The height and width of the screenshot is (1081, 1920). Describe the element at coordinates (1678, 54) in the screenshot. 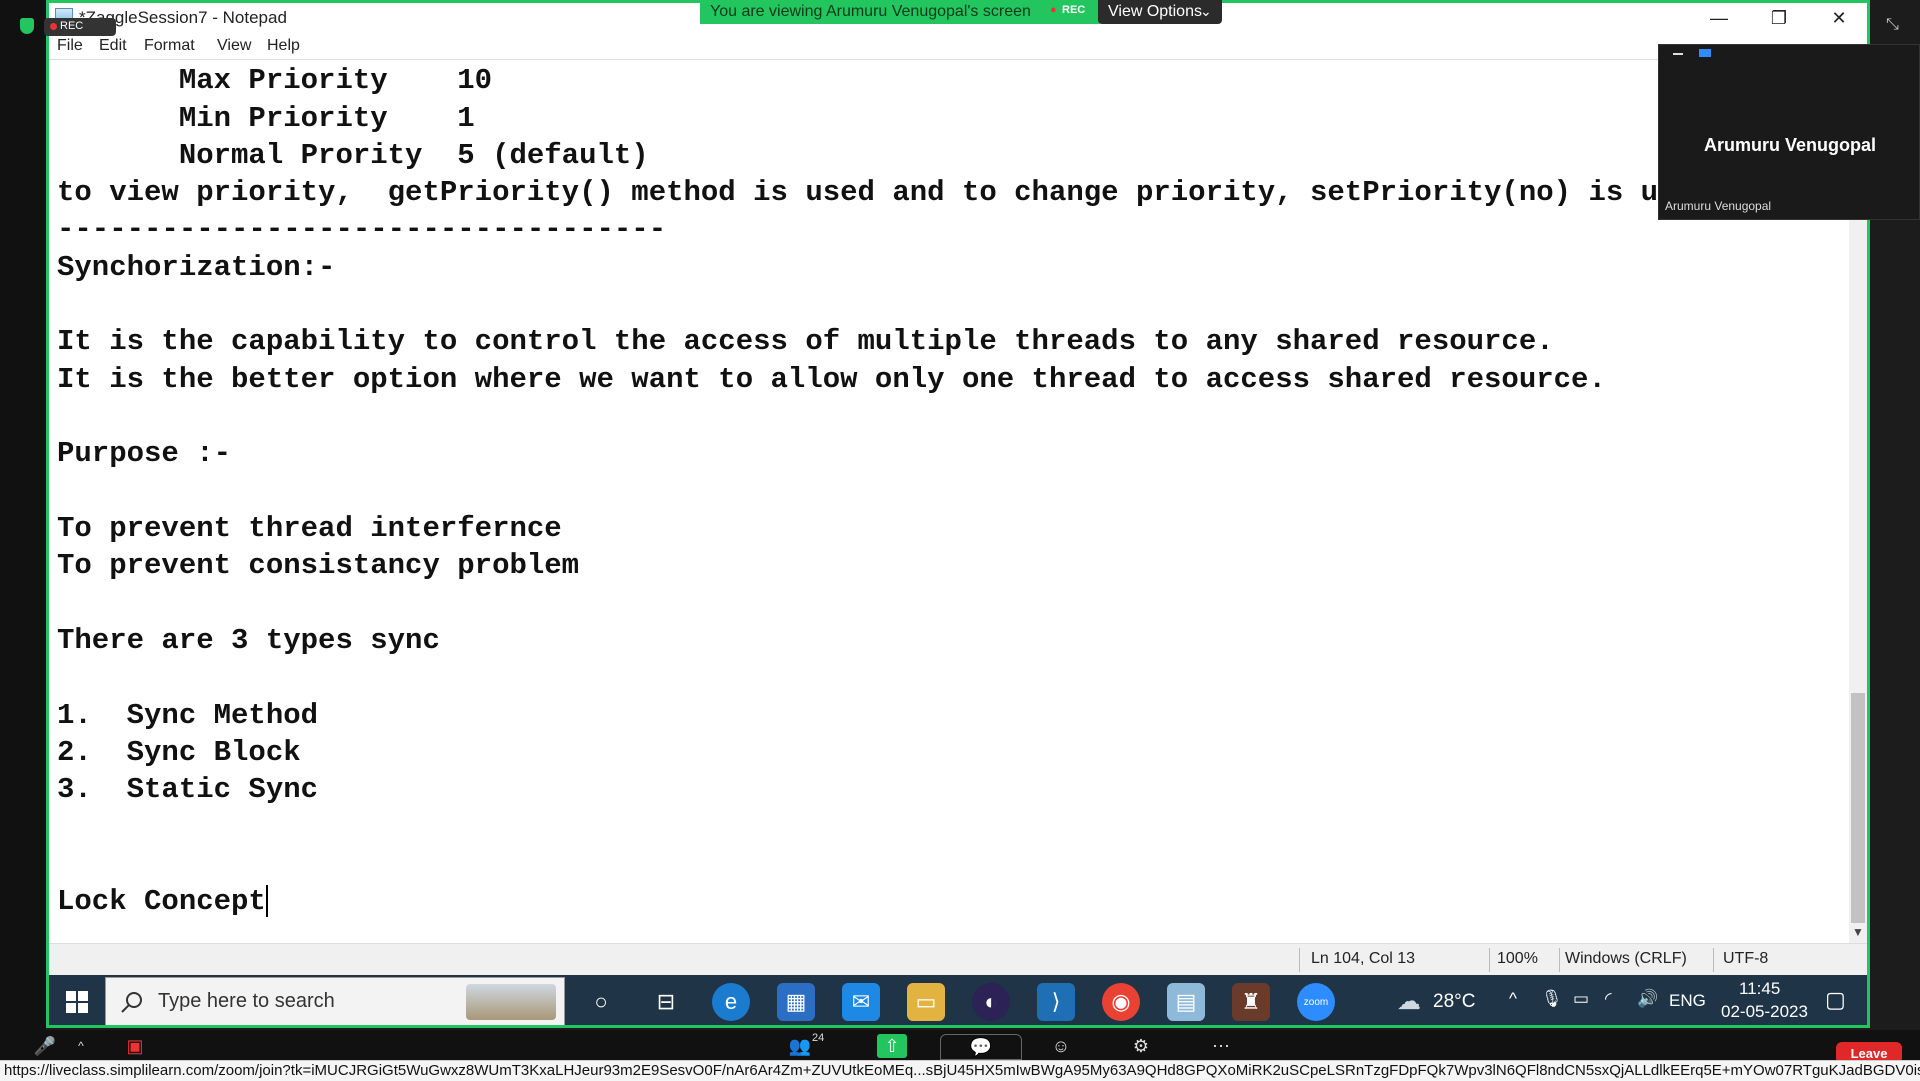

I see `minimize-panel-icon` at that location.